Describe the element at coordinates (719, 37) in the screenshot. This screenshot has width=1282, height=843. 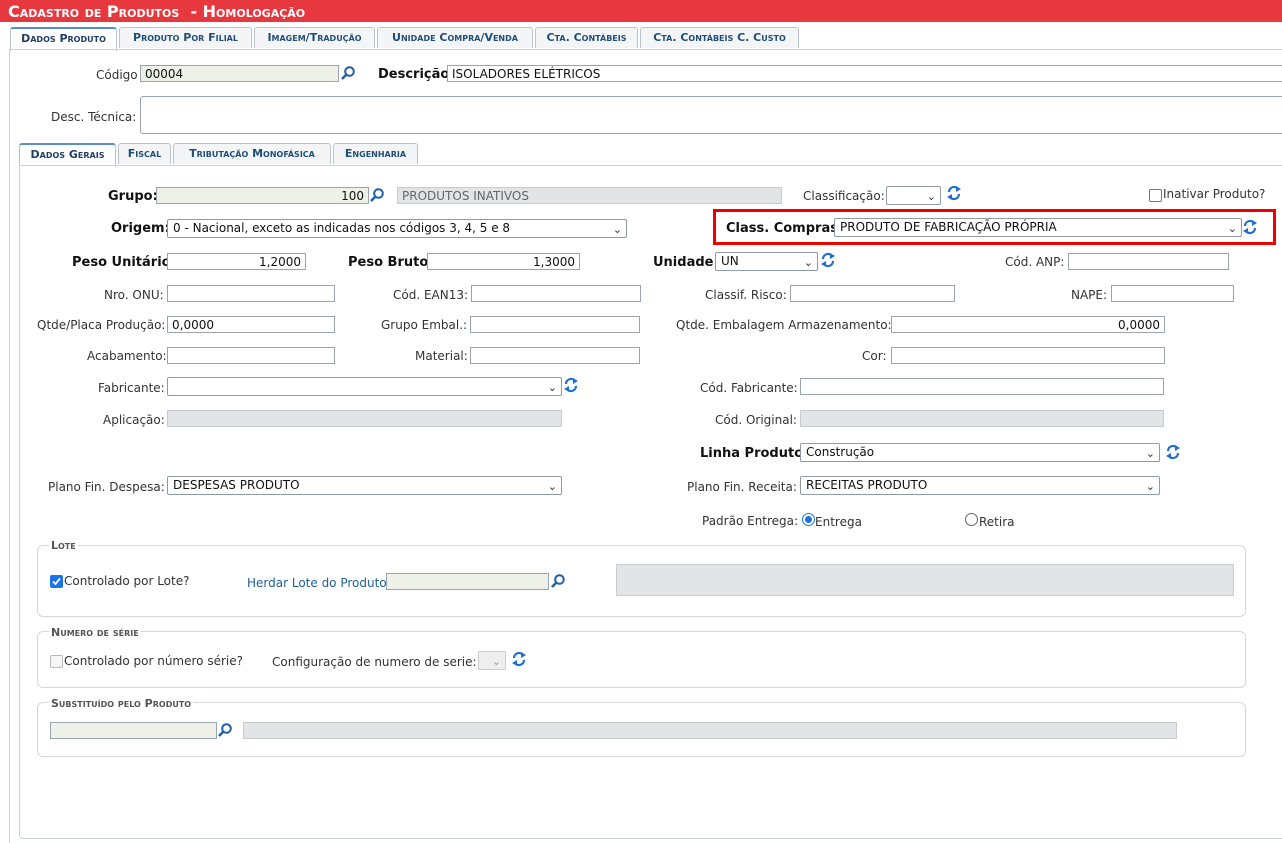
I see `tab-cta-contabeis-c-custo: Cta. Contábeis C. Custo` at that location.